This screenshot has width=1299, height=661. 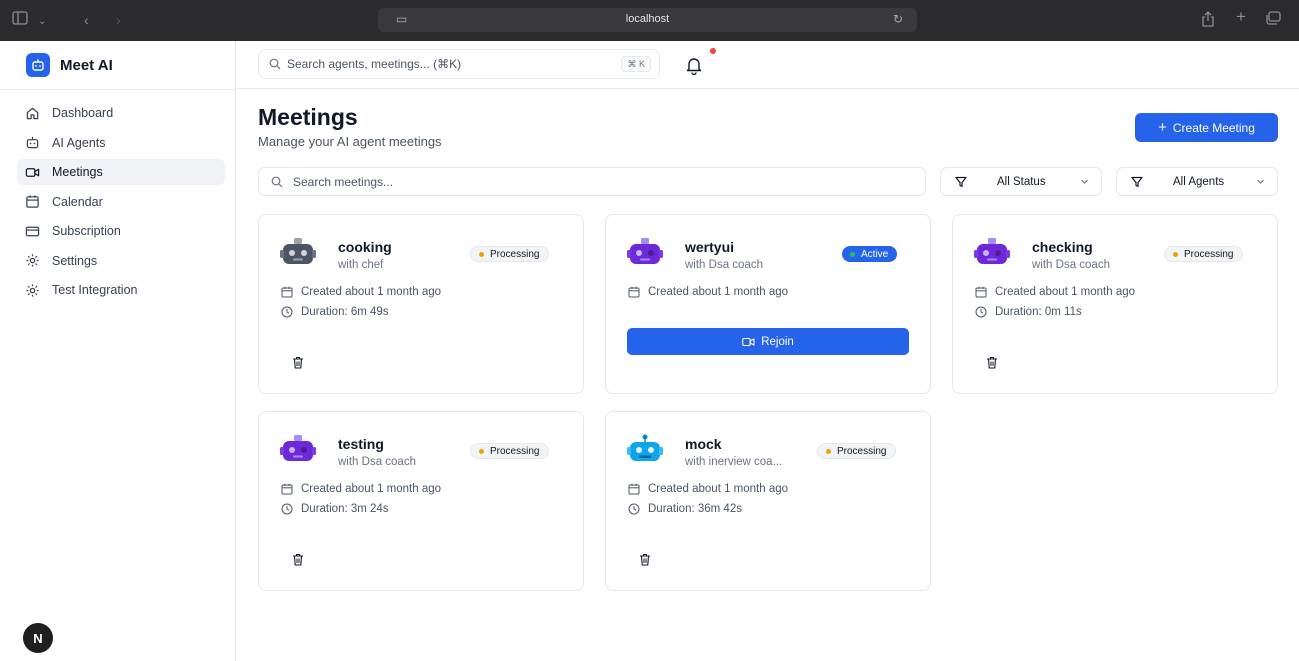 I want to click on sidebar-item-subscription: Subscription, so click(x=121, y=231).